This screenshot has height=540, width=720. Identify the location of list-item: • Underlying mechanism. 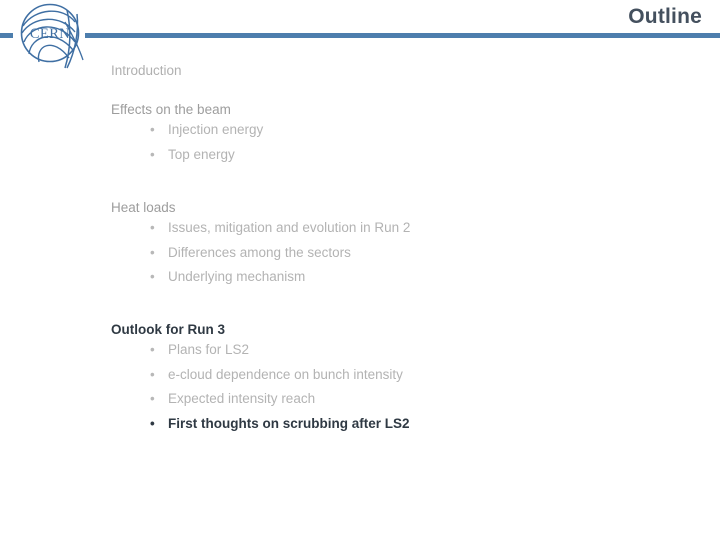
(260, 277).